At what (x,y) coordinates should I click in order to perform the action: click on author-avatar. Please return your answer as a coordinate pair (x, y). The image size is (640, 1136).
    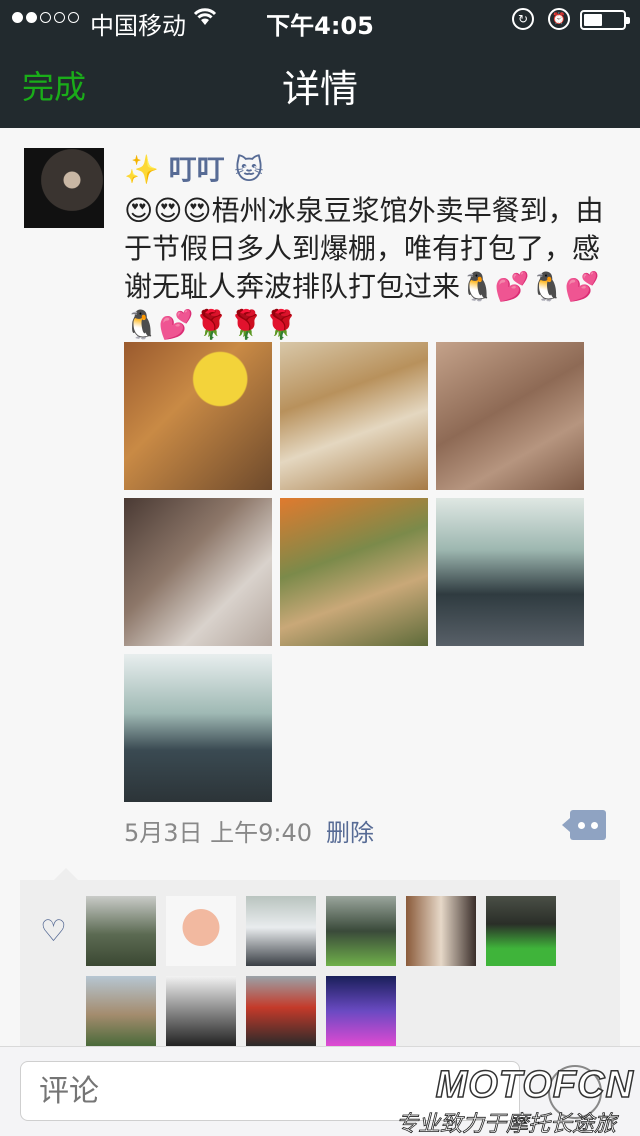
    Looking at the image, I should click on (64, 188).